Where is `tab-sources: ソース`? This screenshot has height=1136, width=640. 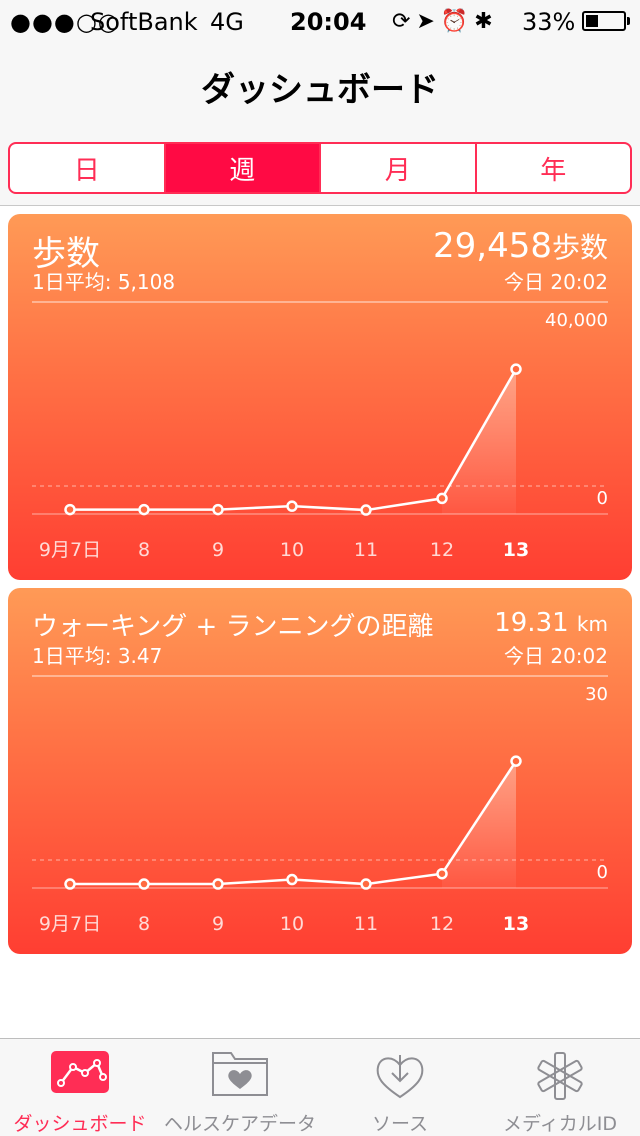
tab-sources: ソース is located at coordinates (400, 1087).